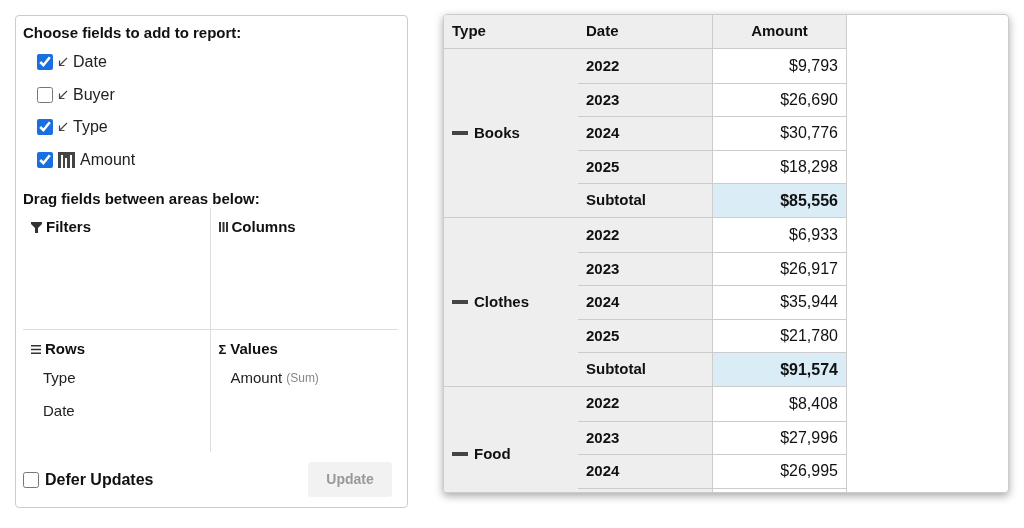 The height and width of the screenshot is (528, 1024). Describe the element at coordinates (90, 62) in the screenshot. I see `field-label: Date` at that location.